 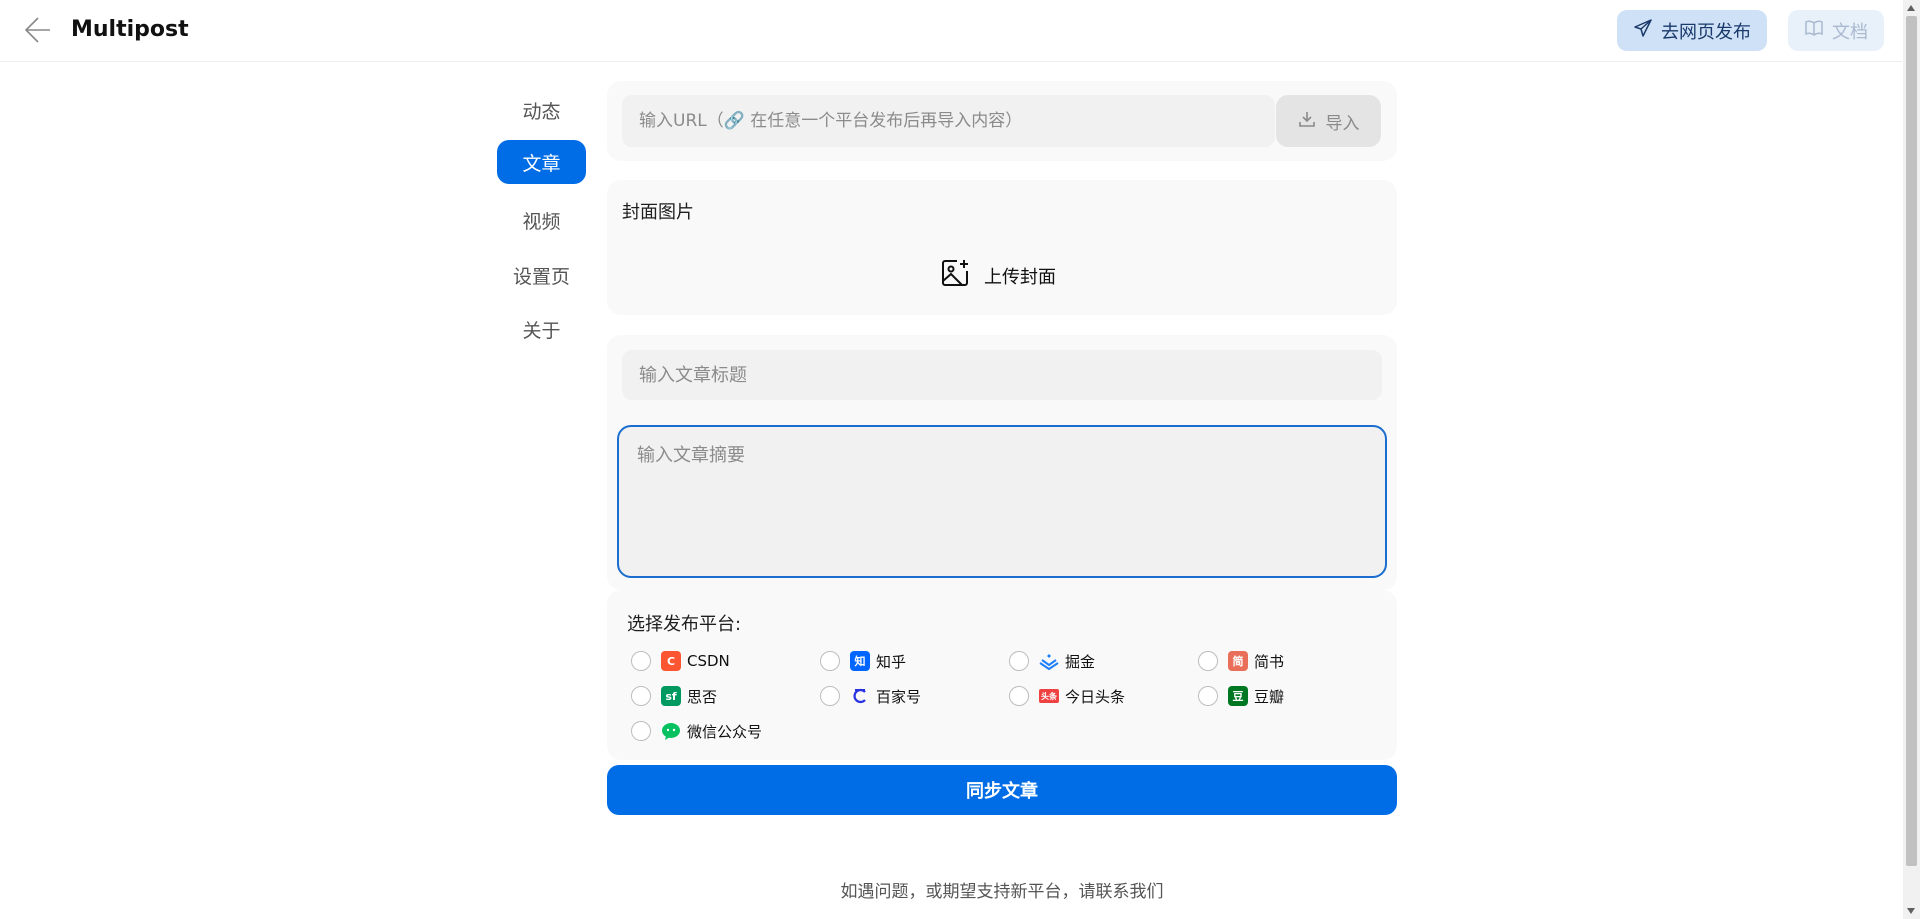 I want to click on send-icon, so click(x=1643, y=30).